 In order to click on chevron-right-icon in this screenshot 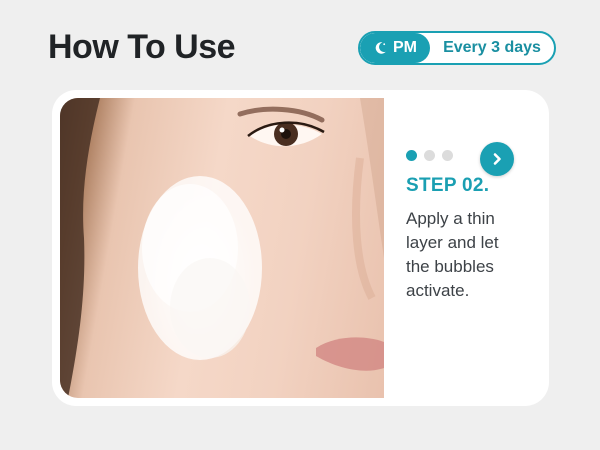, I will do `click(497, 159)`.